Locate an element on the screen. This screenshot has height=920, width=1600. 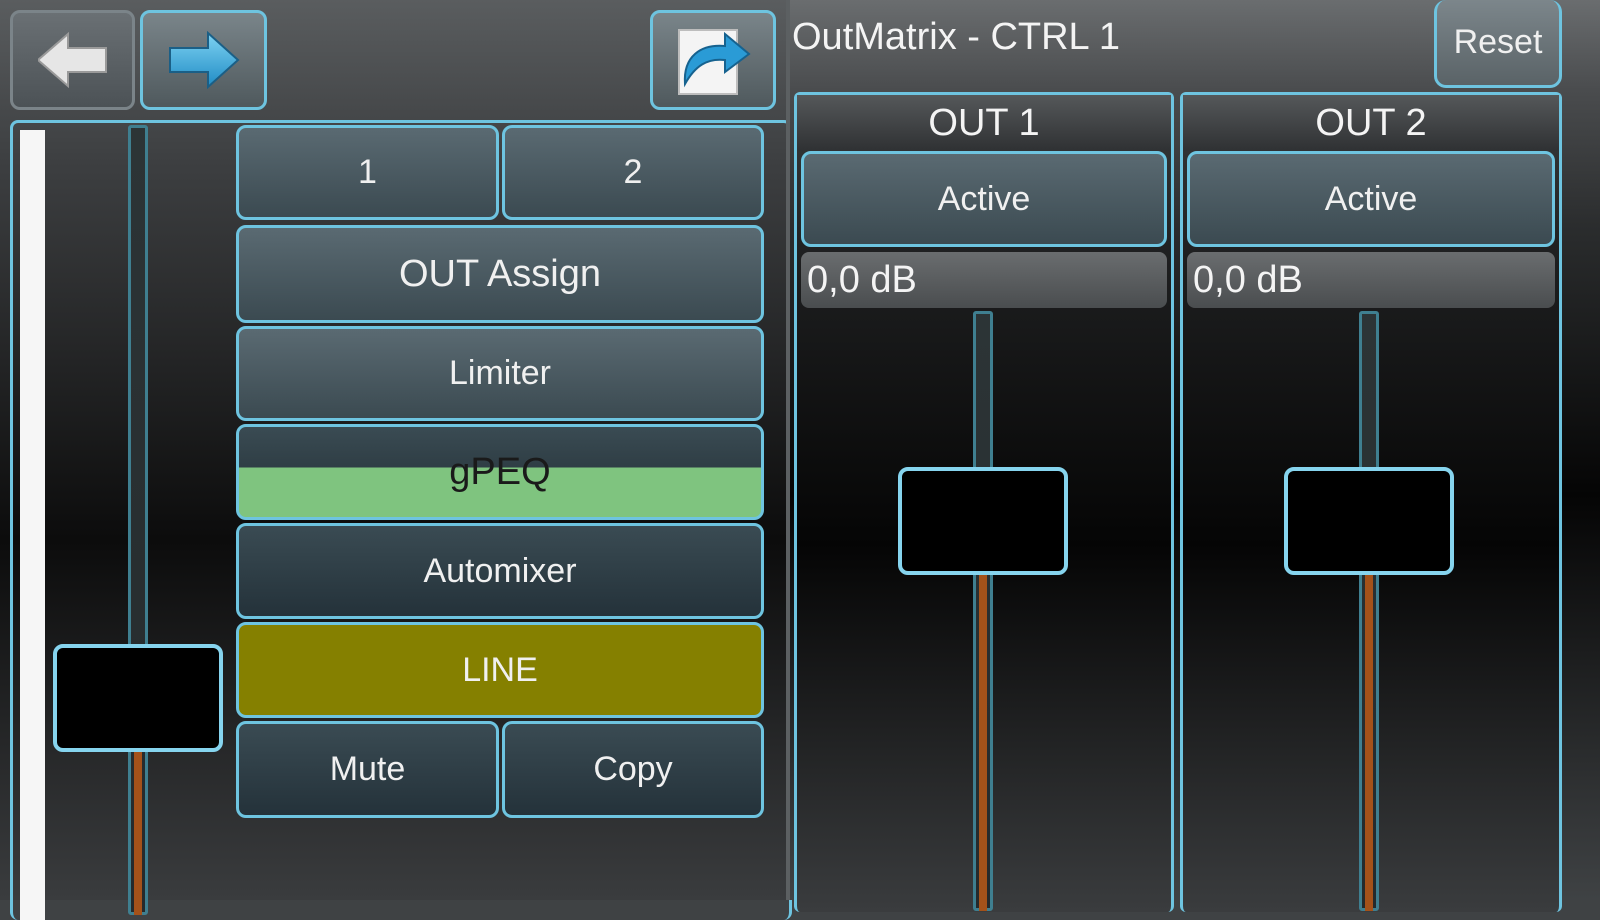
limiter-button: Limiter is located at coordinates (500, 373).